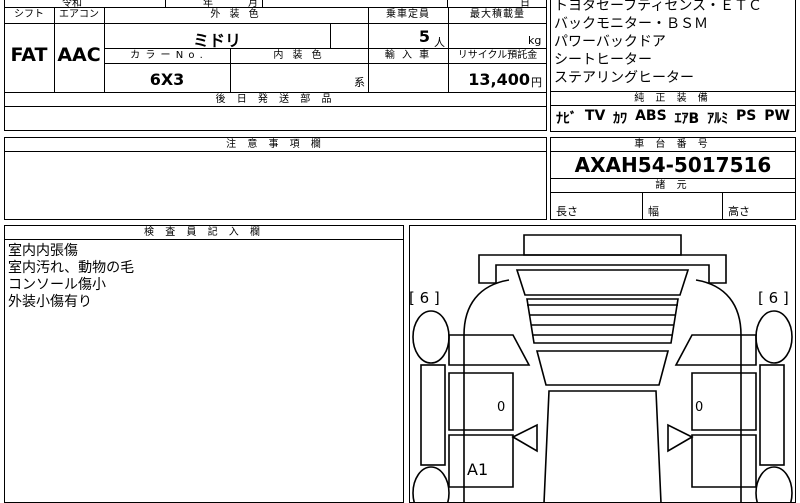  I want to click on rear-panel-outline, so click(602, 245).